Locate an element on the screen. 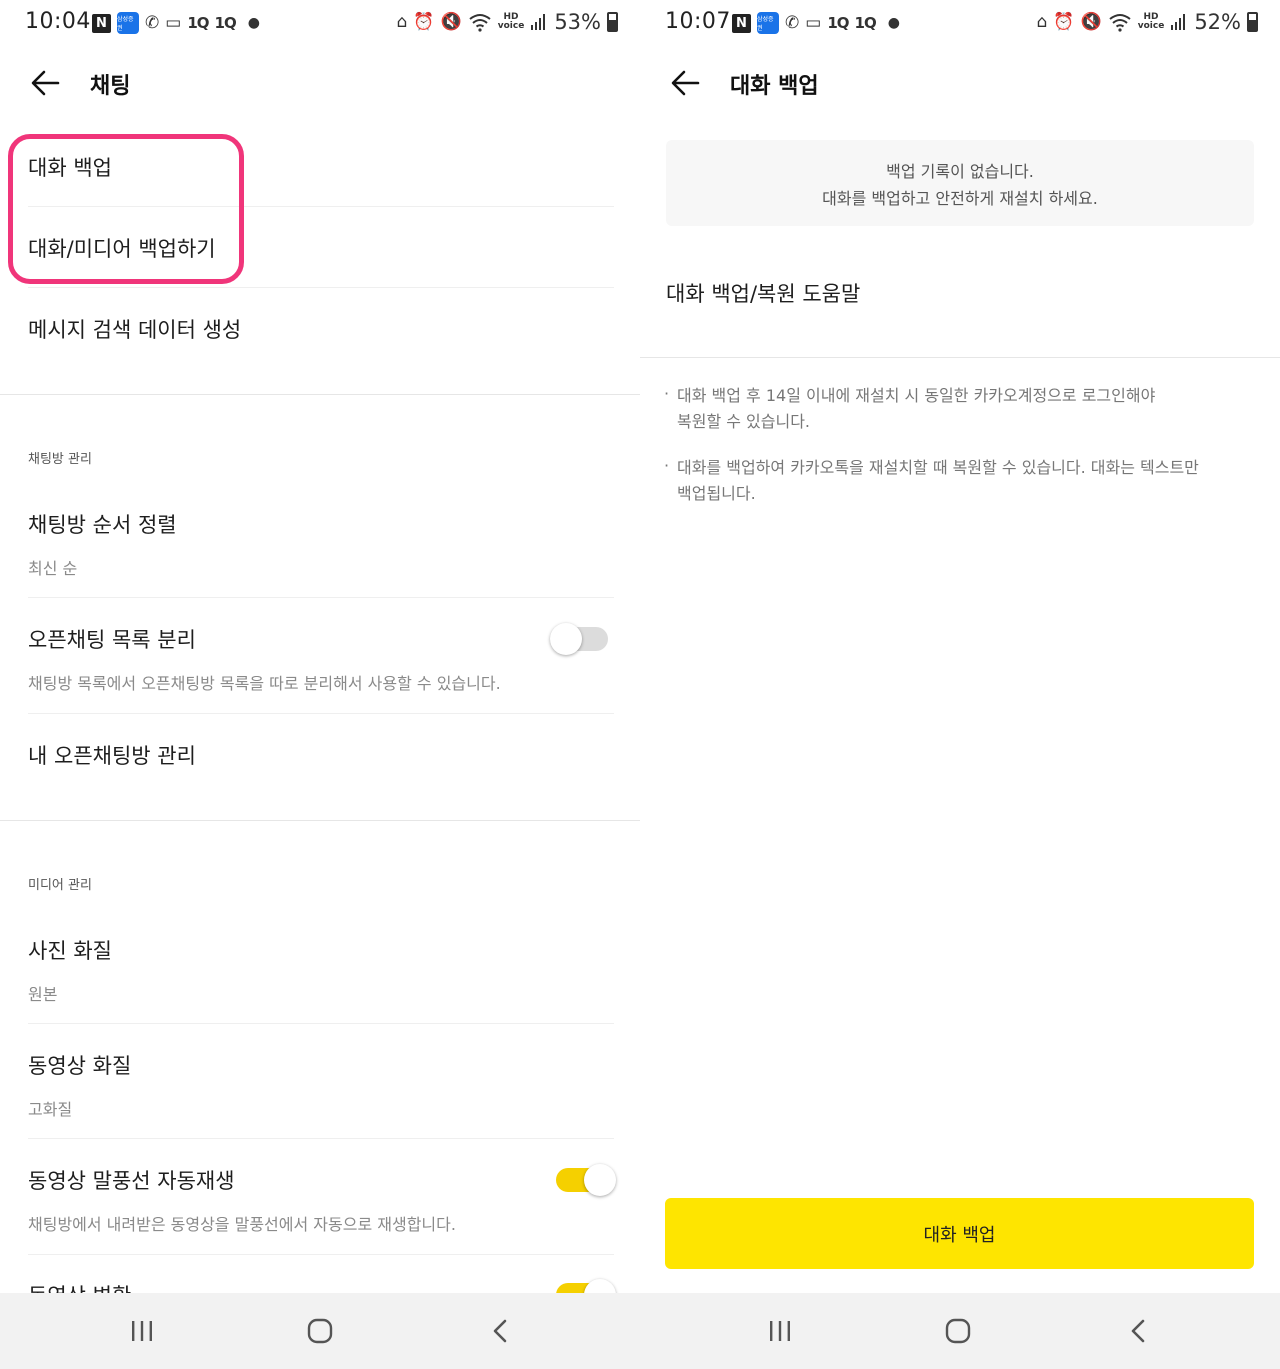 This screenshot has height=1369, width=1280. backup-restore-help-link: 대화 백업/복원 도움말 is located at coordinates (763, 293).